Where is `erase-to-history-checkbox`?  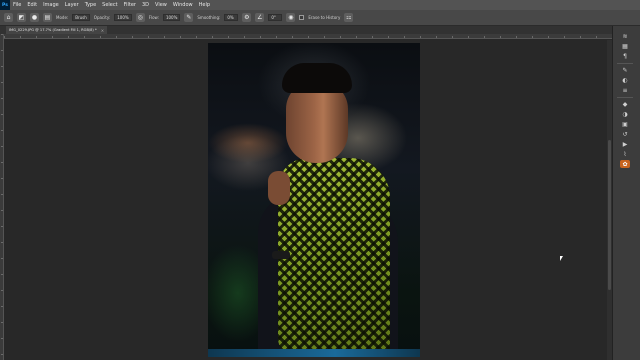 erase-to-history-checkbox is located at coordinates (302, 17).